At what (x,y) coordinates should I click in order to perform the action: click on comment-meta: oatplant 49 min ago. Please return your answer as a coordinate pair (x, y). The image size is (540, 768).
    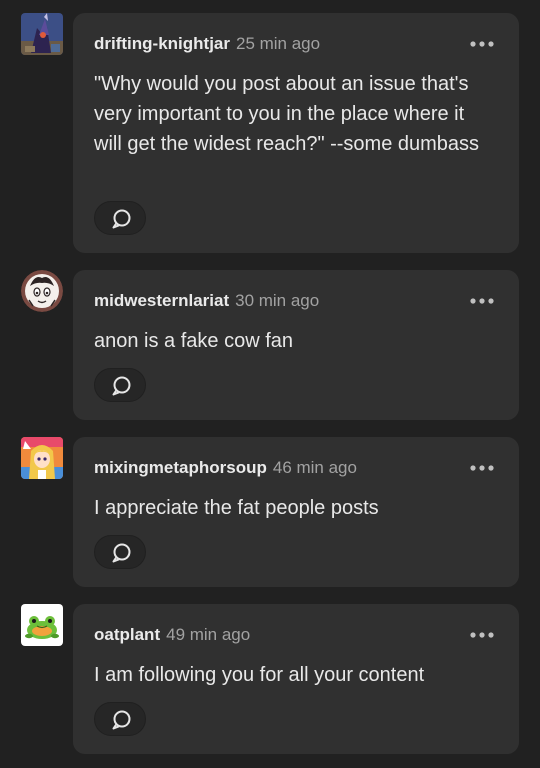
    Looking at the image, I should click on (172, 635).